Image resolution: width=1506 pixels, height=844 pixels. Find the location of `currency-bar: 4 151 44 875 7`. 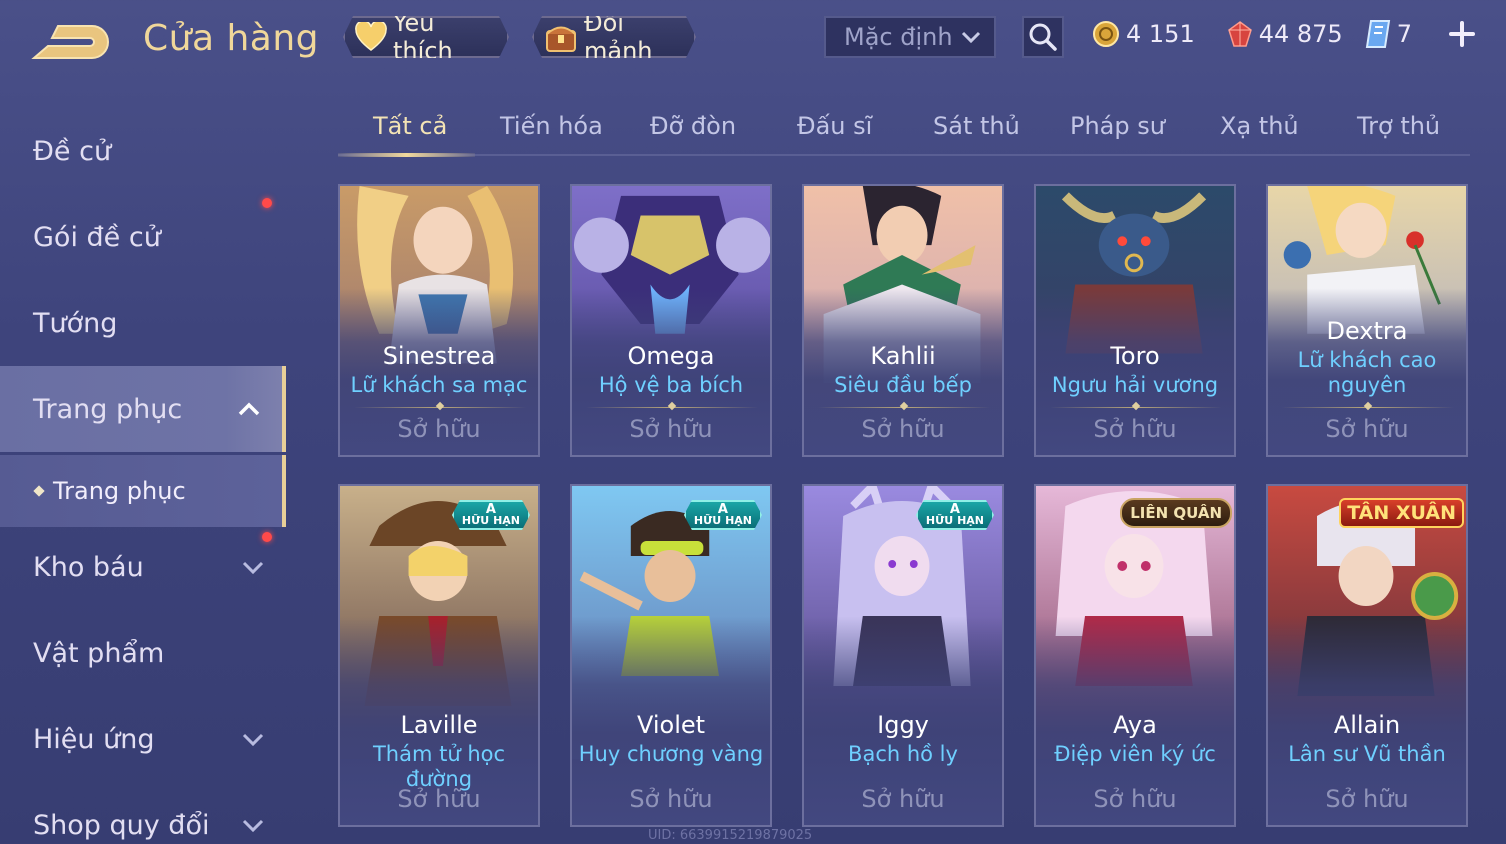

currency-bar: 4 151 44 875 7 is located at coordinates (1288, 34).